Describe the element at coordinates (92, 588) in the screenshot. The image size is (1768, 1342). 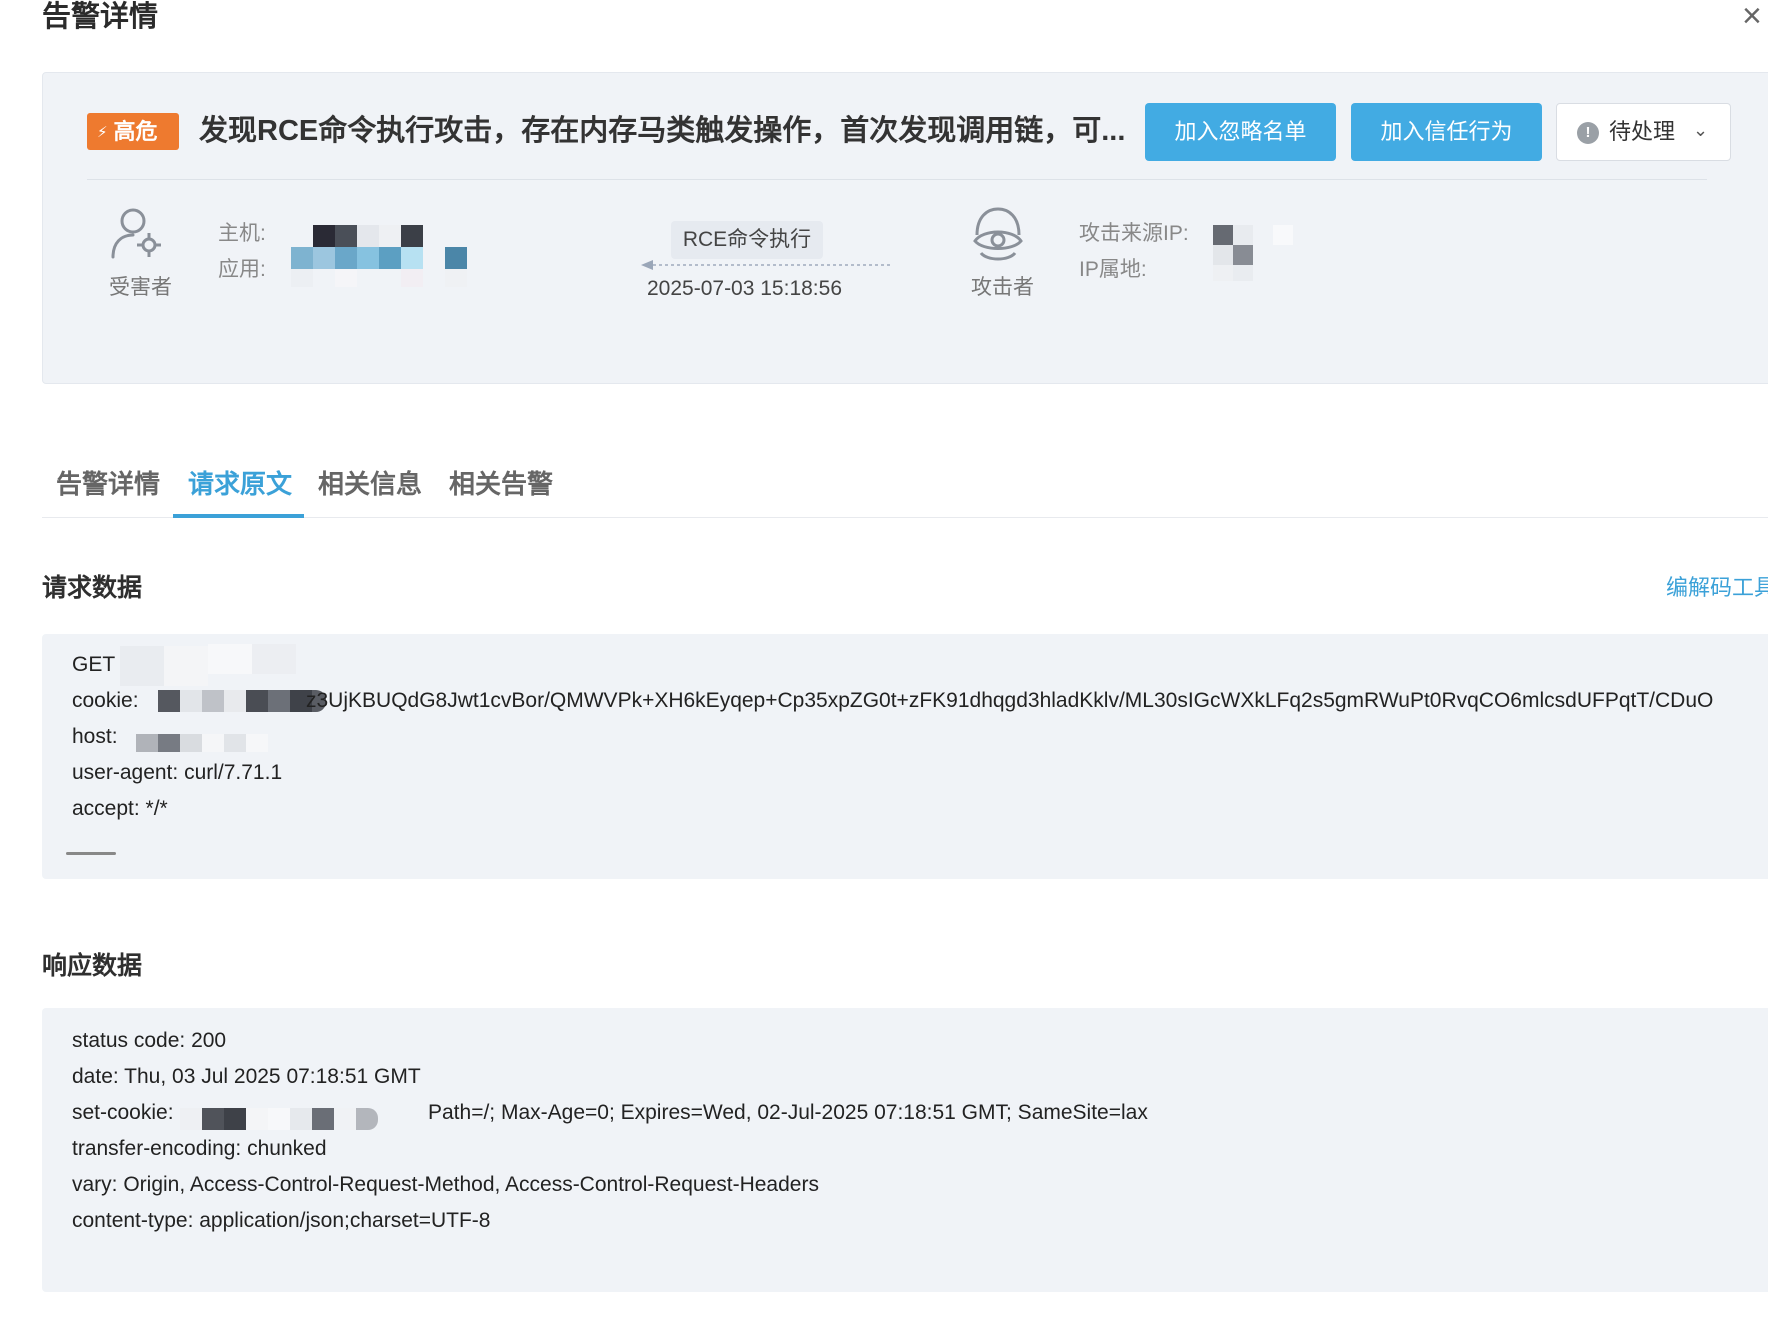
I see `request-section-title: 请求数据` at that location.